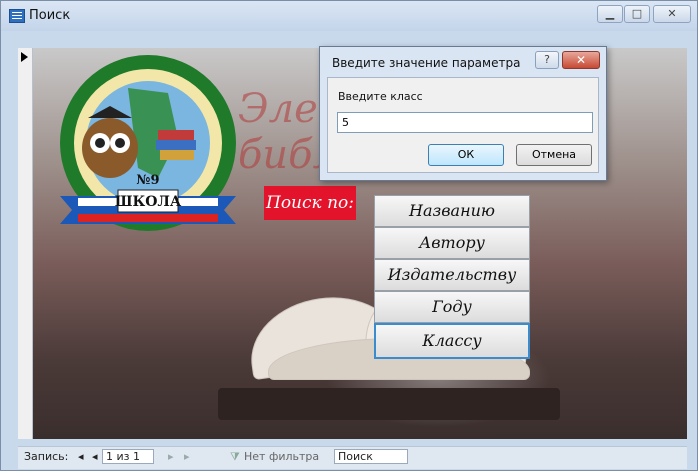 This screenshot has width=698, height=471. What do you see at coordinates (281, 456) in the screenshot?
I see `no-filter-button: Нет фильтра` at bounding box center [281, 456].